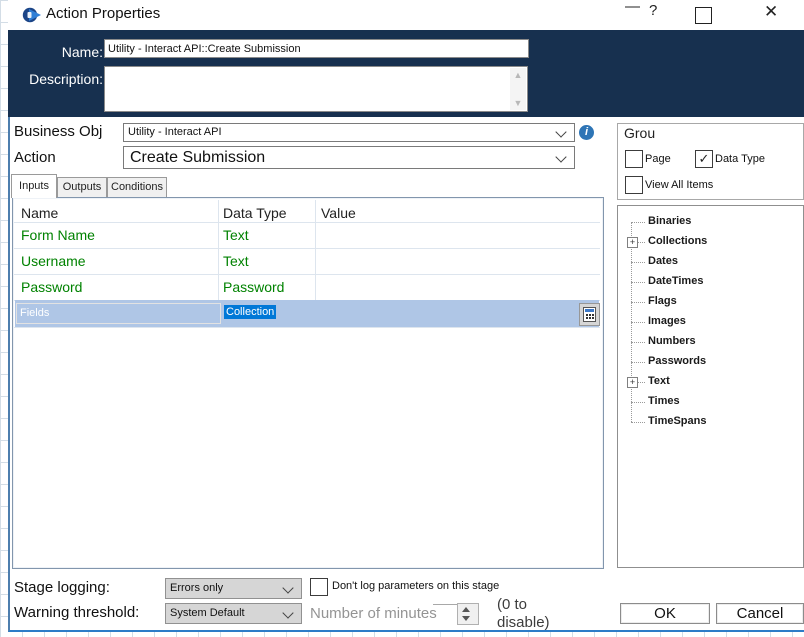 The height and width of the screenshot is (637, 804). I want to click on action-label: Action, so click(35, 157).